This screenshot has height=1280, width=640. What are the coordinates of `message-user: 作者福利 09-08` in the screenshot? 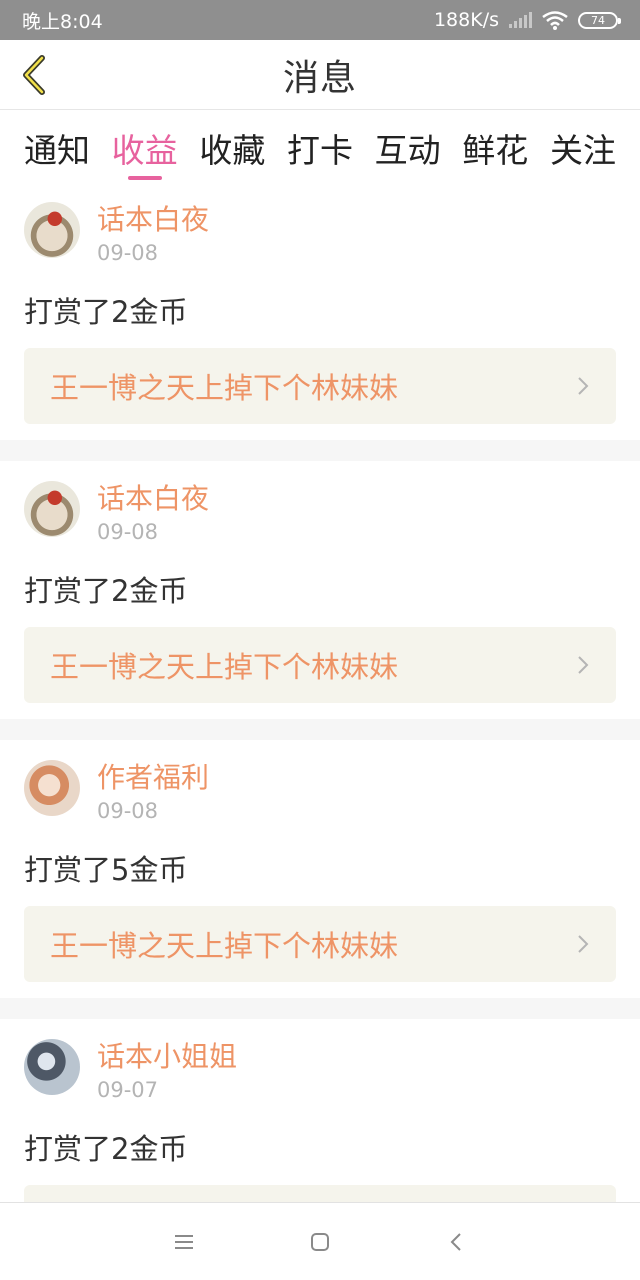 It's located at (320, 786).